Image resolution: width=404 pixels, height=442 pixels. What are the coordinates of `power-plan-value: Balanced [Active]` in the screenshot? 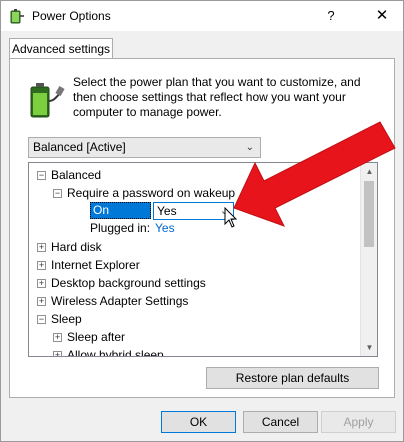 It's located at (79, 147).